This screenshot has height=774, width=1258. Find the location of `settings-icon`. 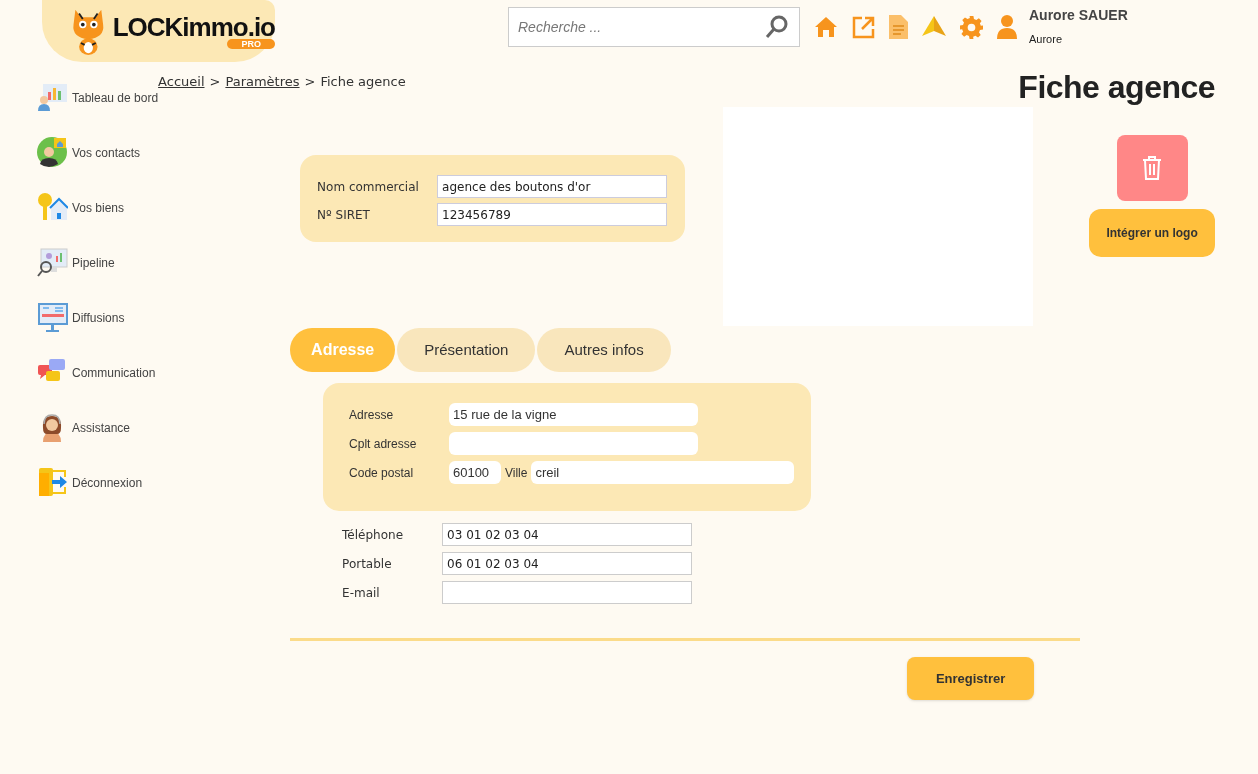

settings-icon is located at coordinates (971, 27).